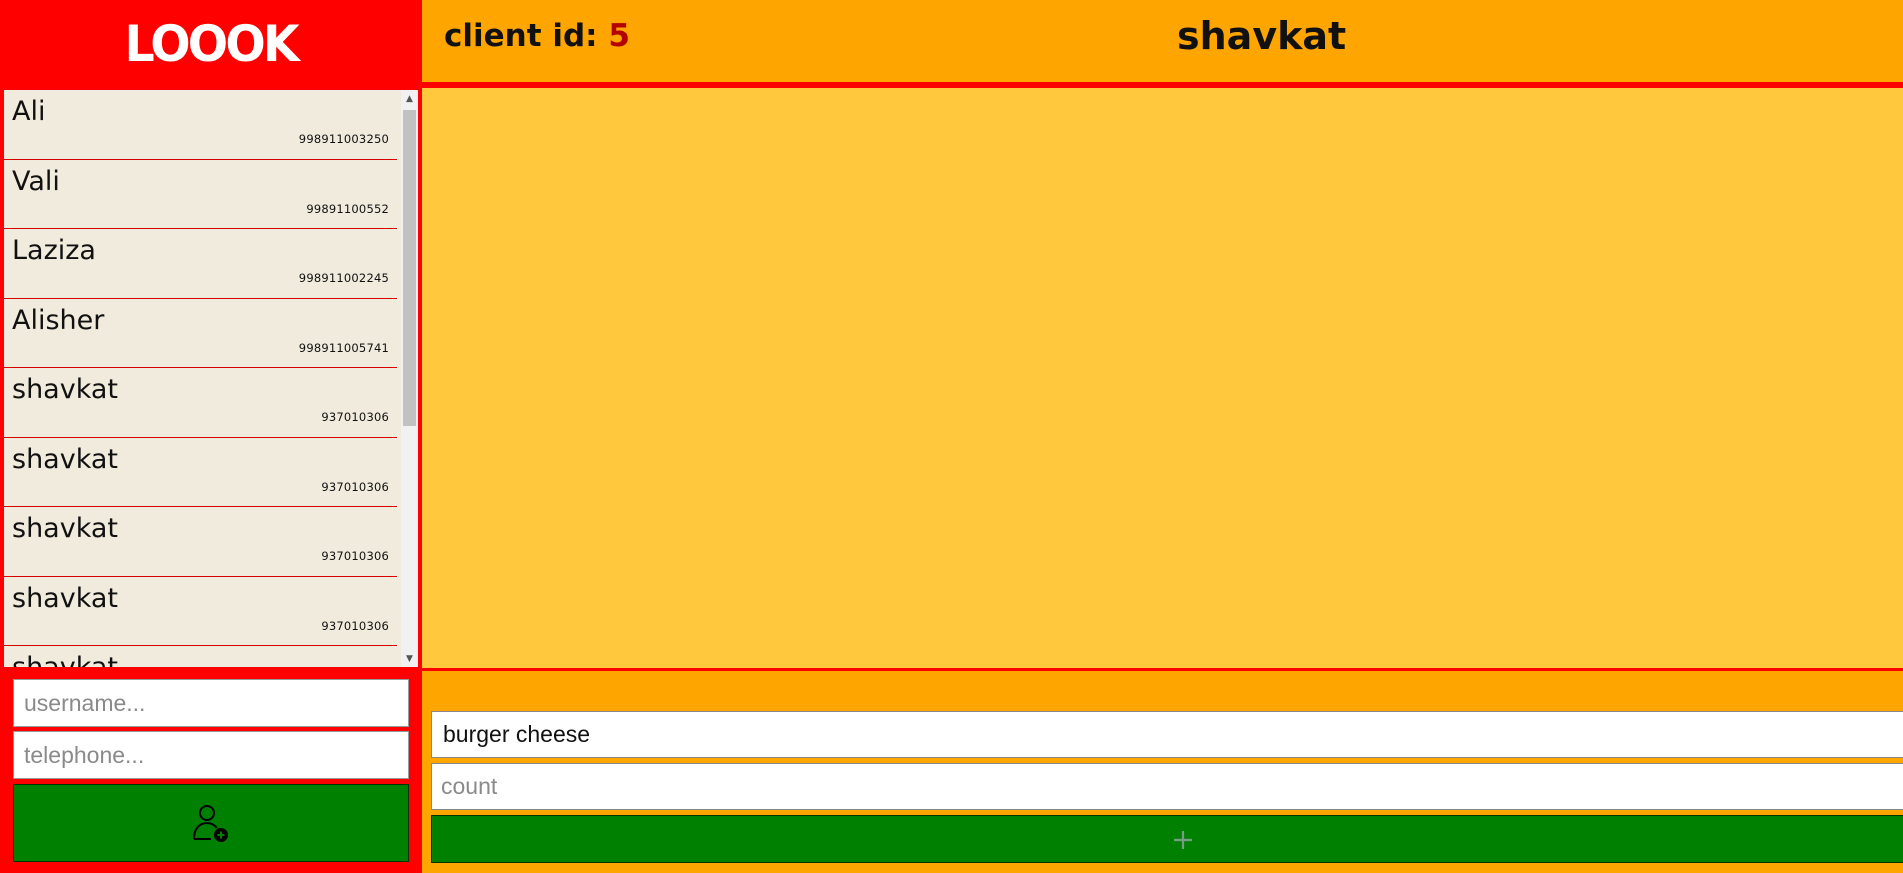 This screenshot has width=1903, height=873. What do you see at coordinates (200, 194) in the screenshot?
I see `client-list-item: Vali 99891100552` at bounding box center [200, 194].